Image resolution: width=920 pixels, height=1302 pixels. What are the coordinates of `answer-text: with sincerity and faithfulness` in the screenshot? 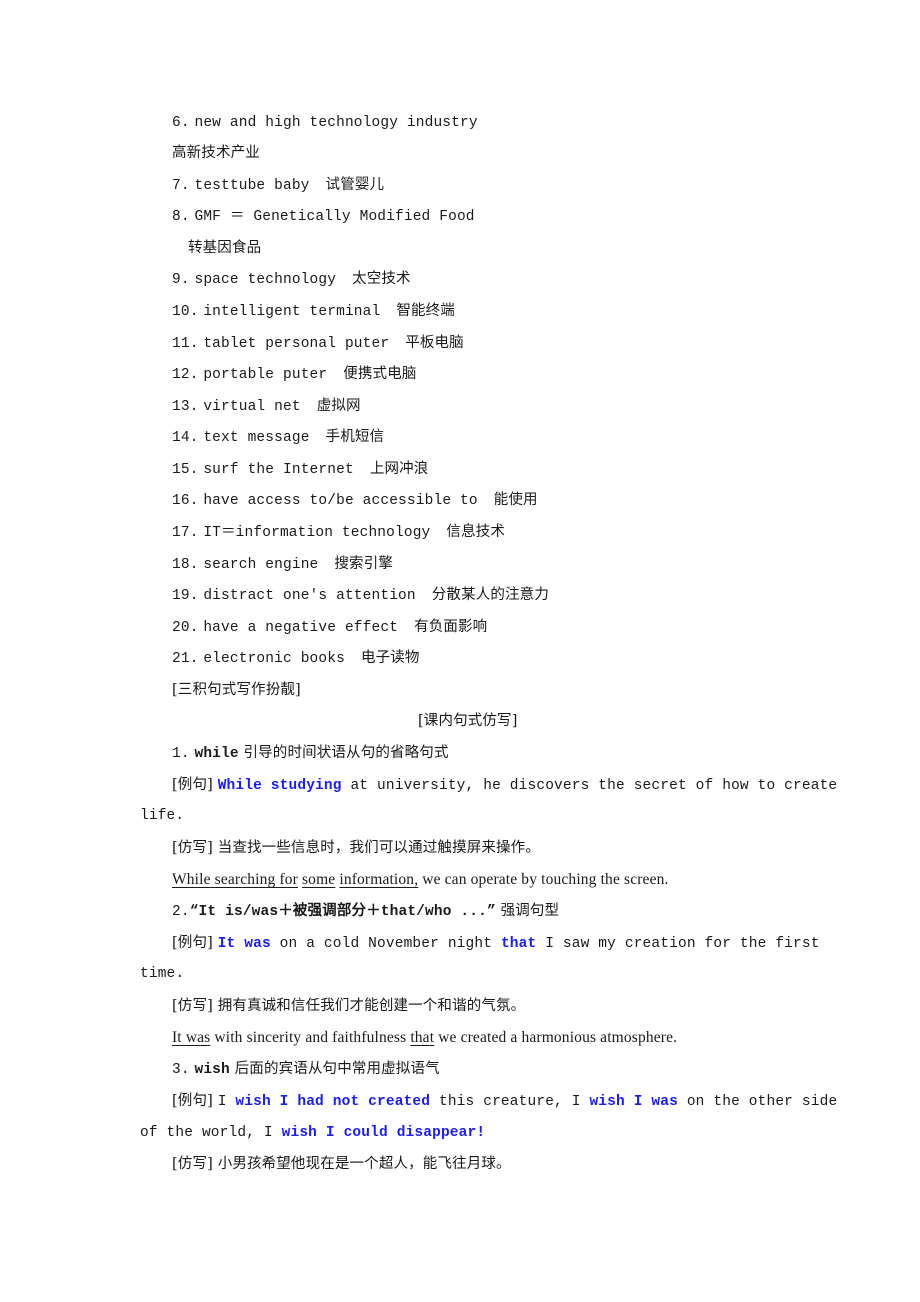 It's located at (310, 1037).